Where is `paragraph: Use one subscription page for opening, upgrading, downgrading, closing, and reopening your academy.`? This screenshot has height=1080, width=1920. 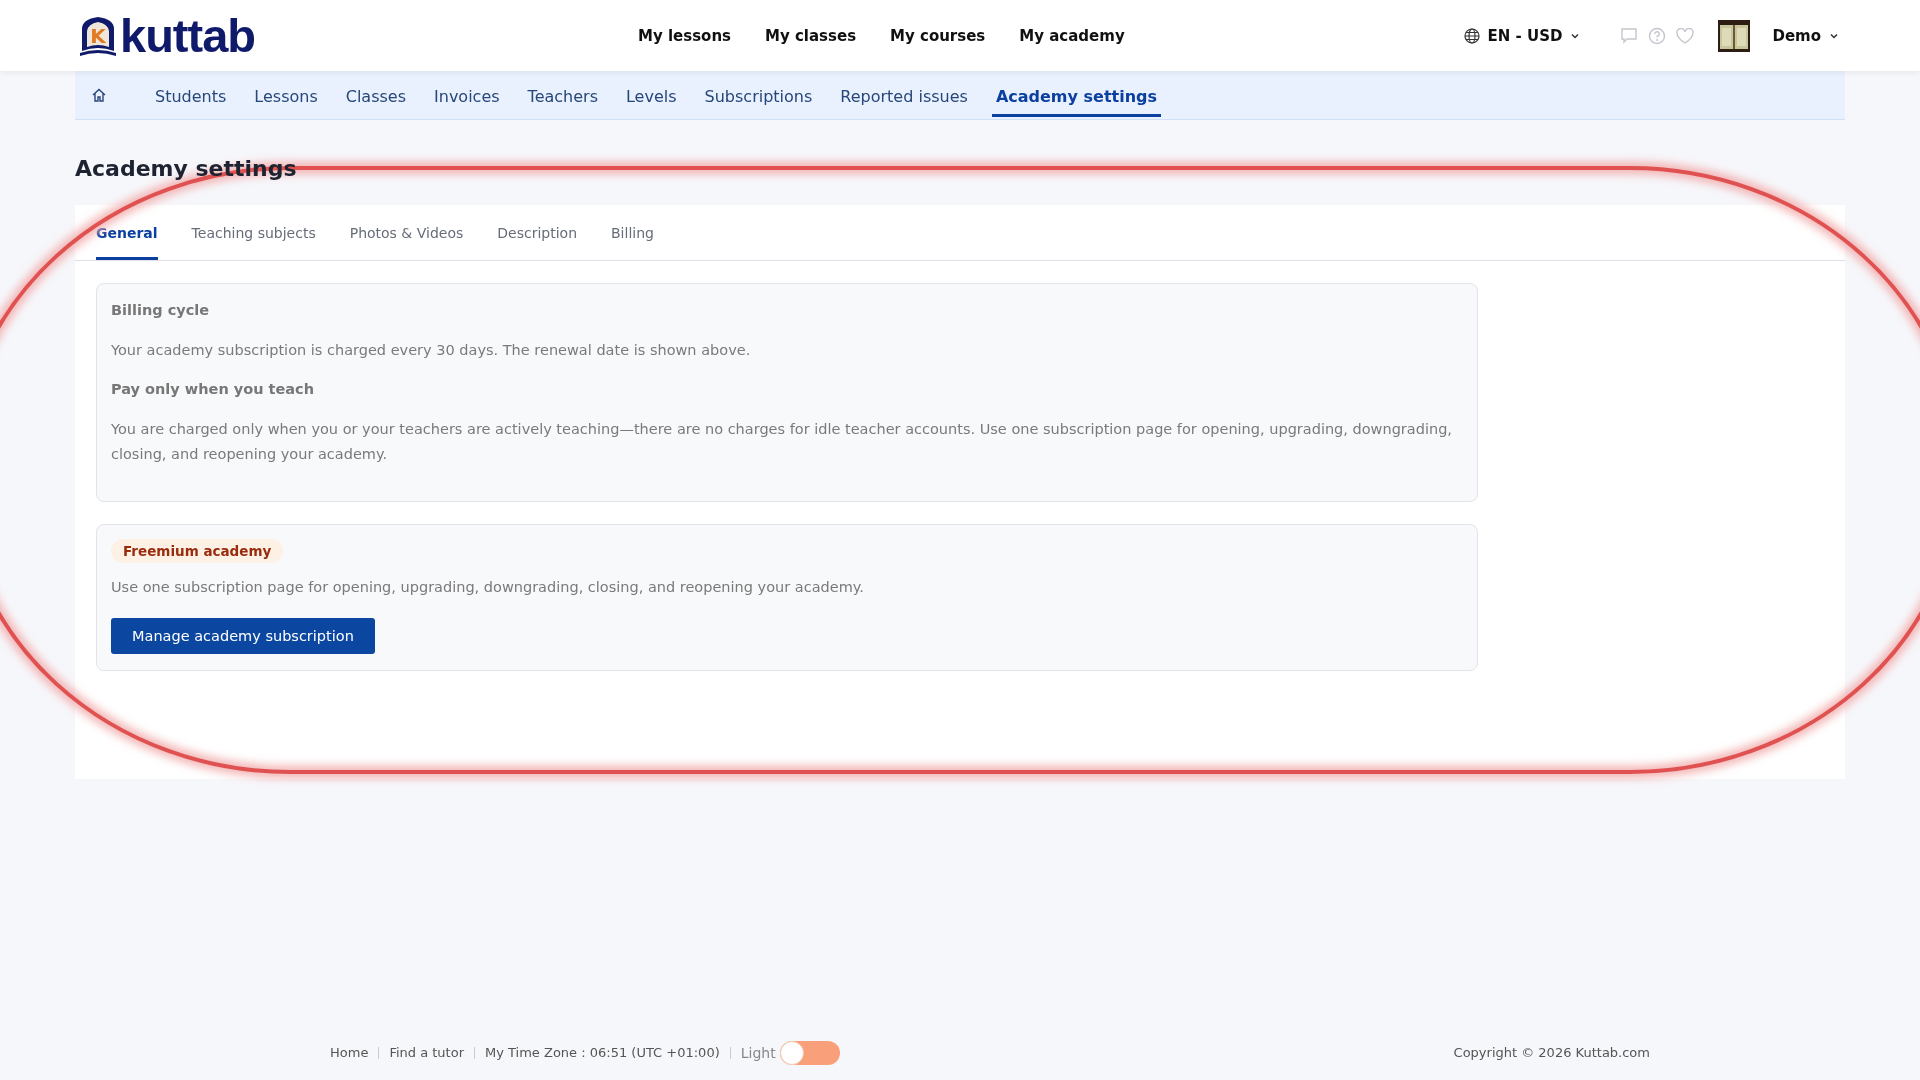
paragraph: Use one subscription page for opening, upgrading, downgrading, closing, and reopening your academy. is located at coordinates (488, 587).